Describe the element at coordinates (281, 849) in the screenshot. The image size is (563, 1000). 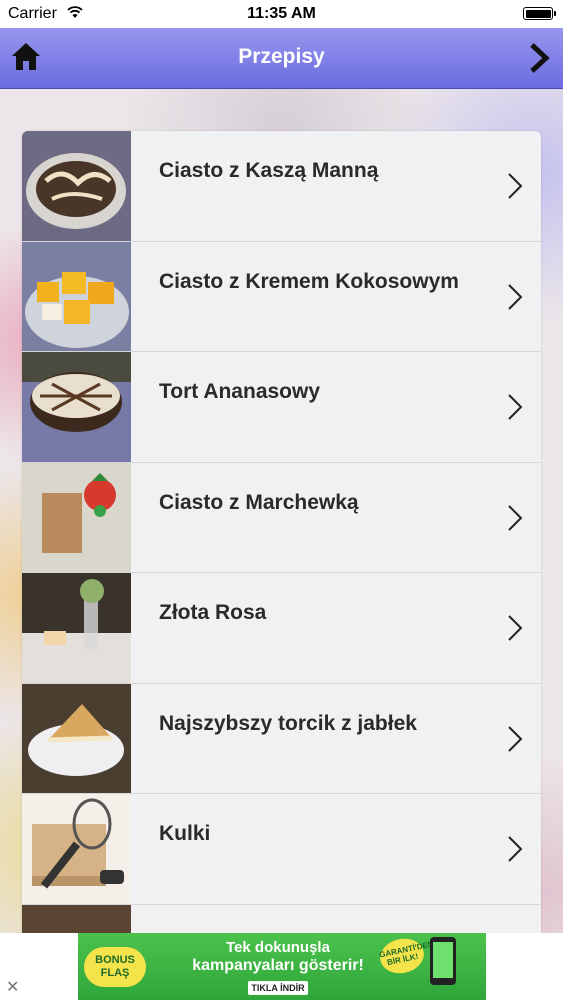
I see `recipe-row: Kulki` at that location.